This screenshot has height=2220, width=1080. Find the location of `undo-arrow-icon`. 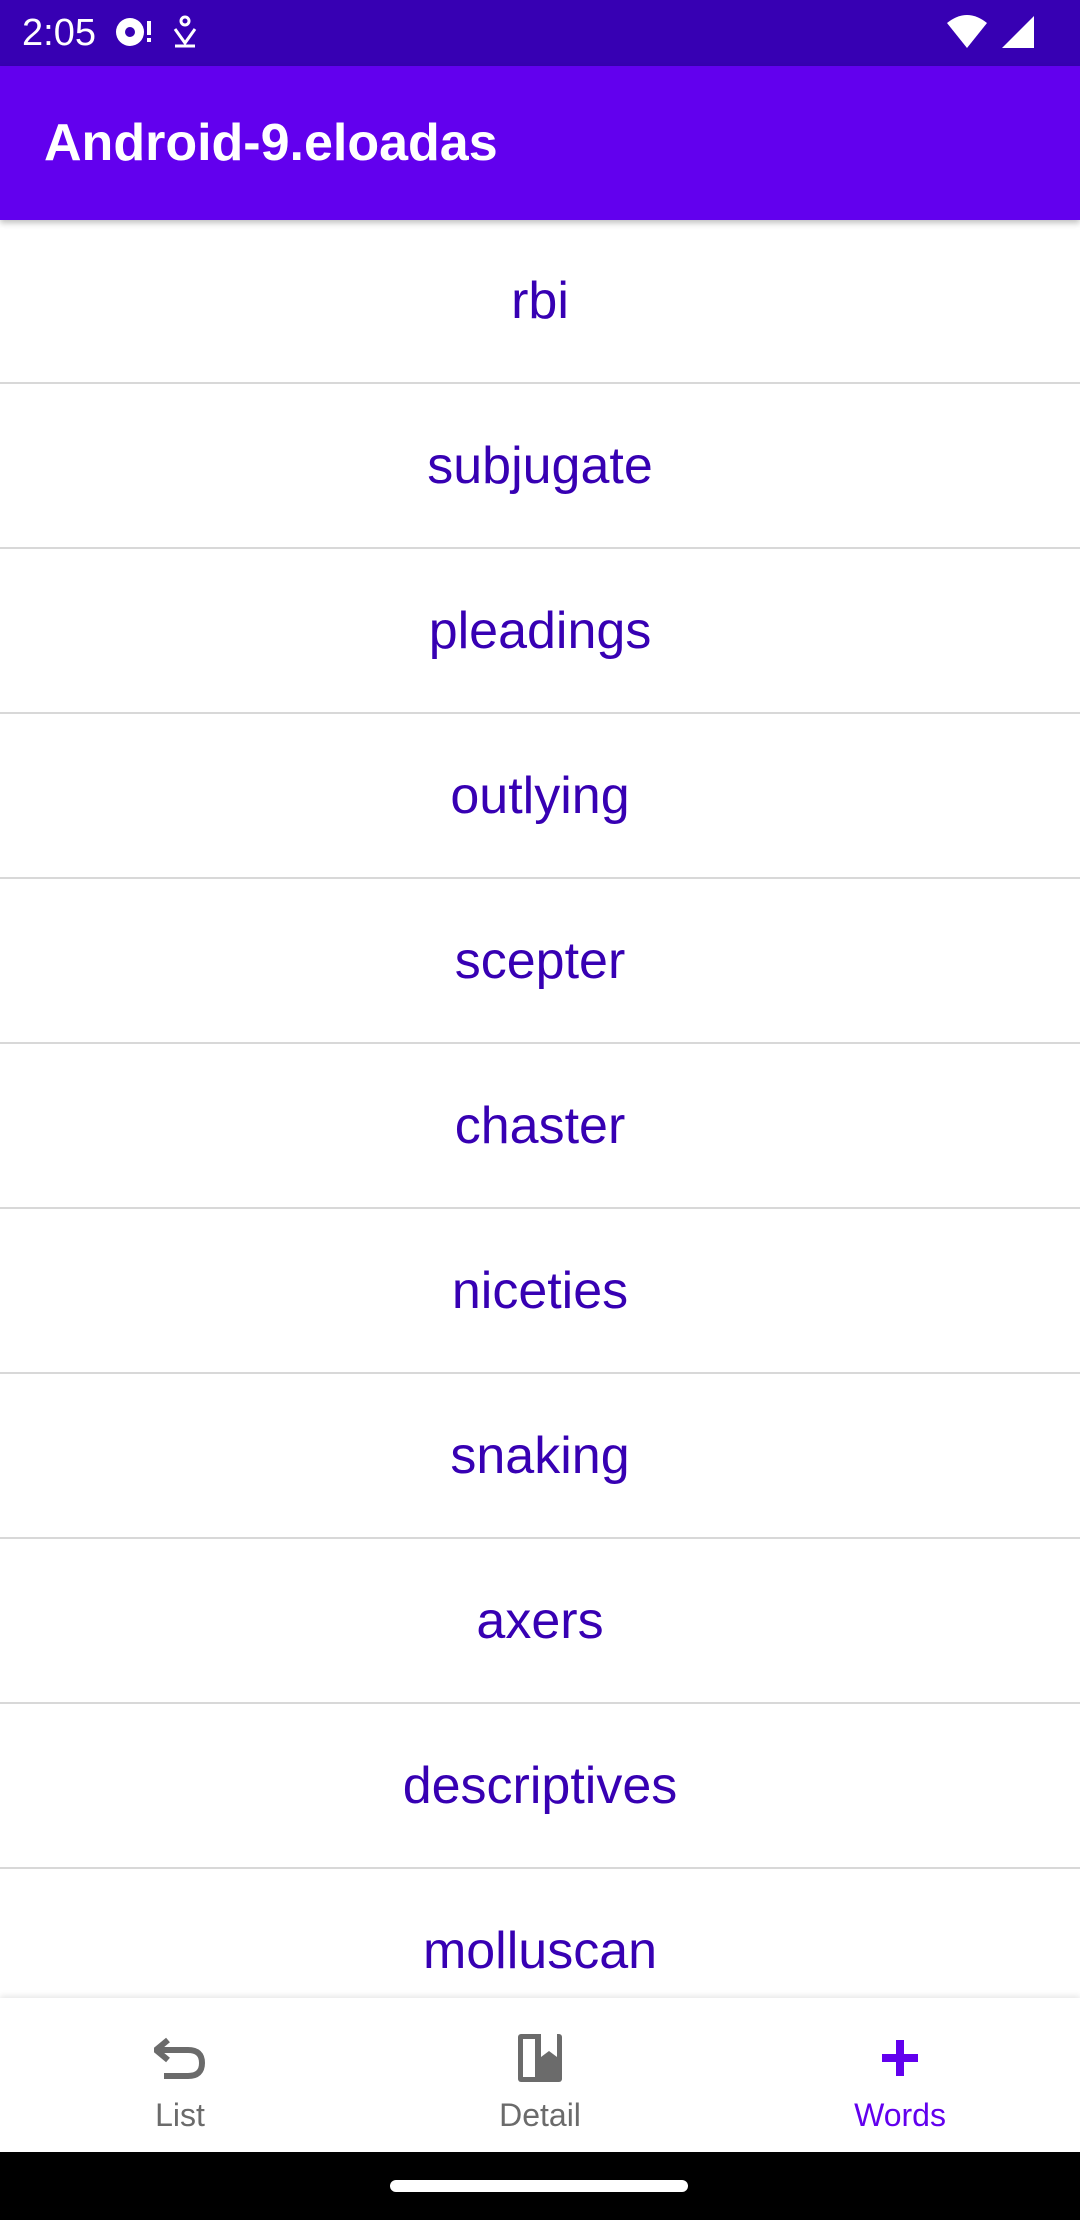

undo-arrow-icon is located at coordinates (180, 2058).